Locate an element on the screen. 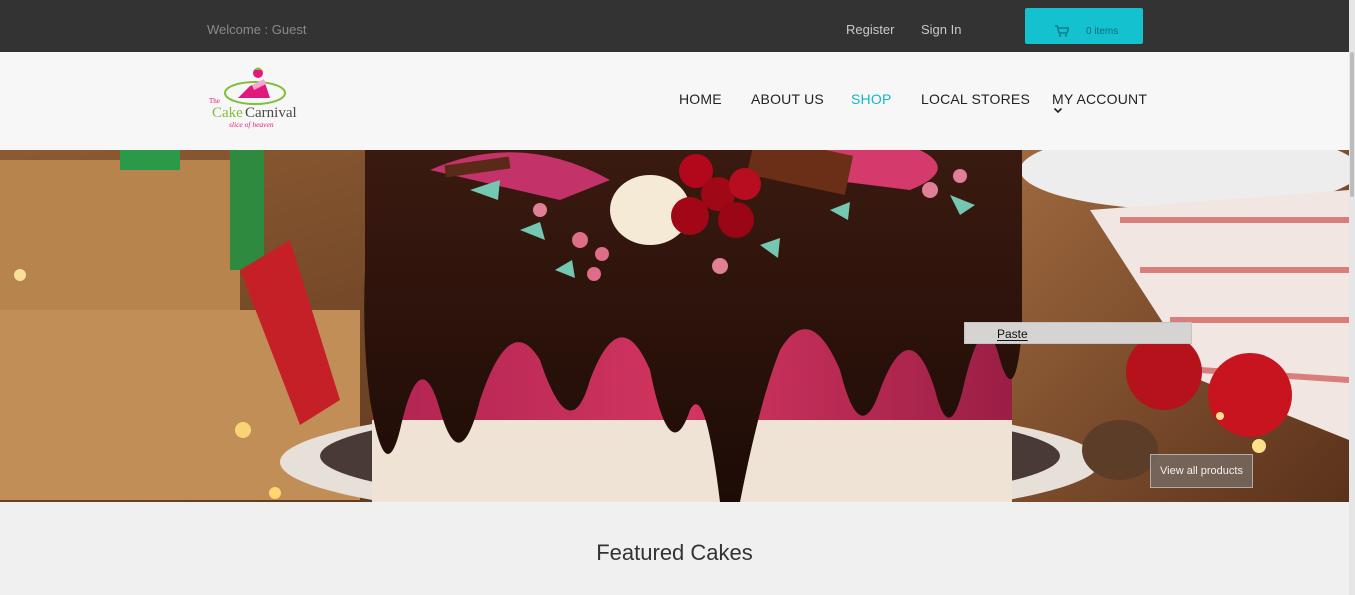 The width and height of the screenshot is (1355, 595). welcome-text: Welcome : Guest is located at coordinates (257, 29).